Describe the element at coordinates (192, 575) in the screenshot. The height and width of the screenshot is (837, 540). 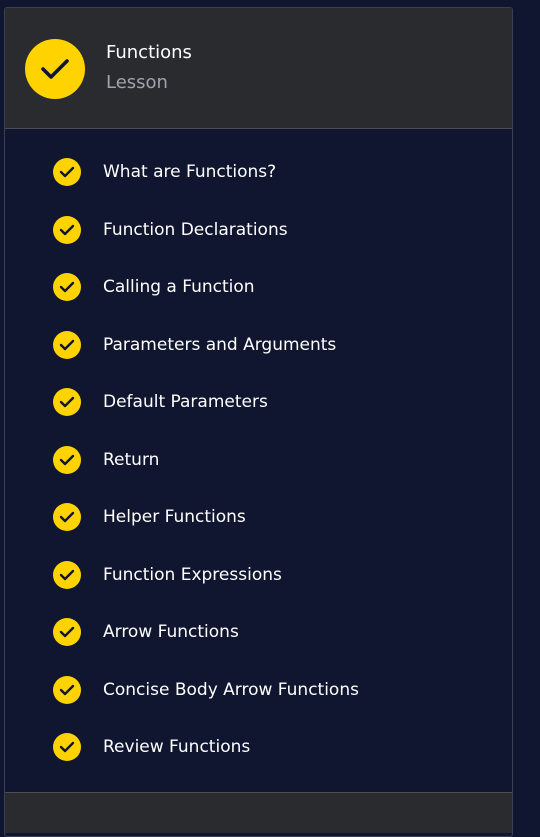
I see `lesson-item-label: Function Expressions` at that location.